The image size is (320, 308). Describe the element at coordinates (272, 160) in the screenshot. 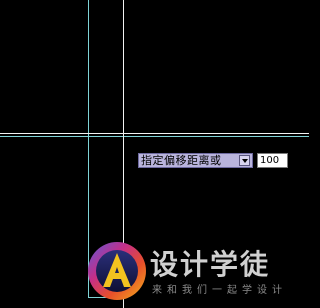

I see `offset-distance-input: 100` at that location.